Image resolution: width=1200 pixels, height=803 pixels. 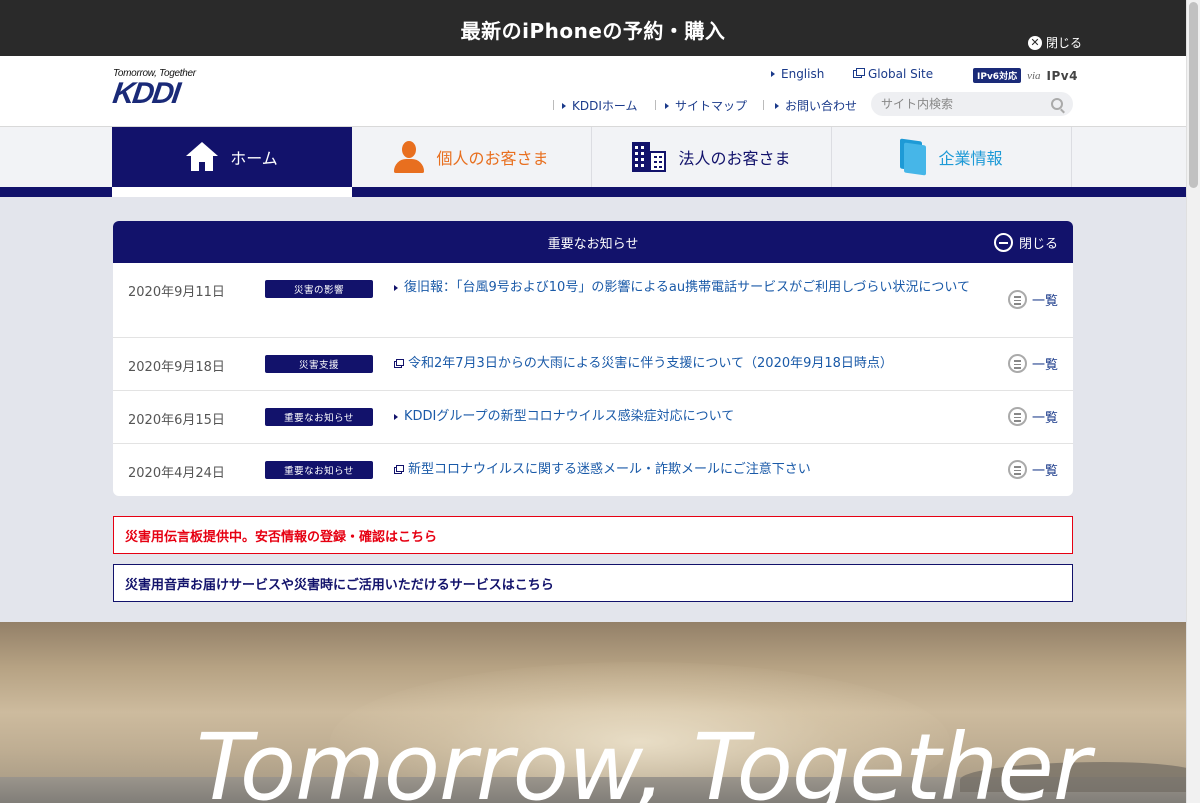 I want to click on notice-date: 2020年9月18日, so click(x=176, y=367).